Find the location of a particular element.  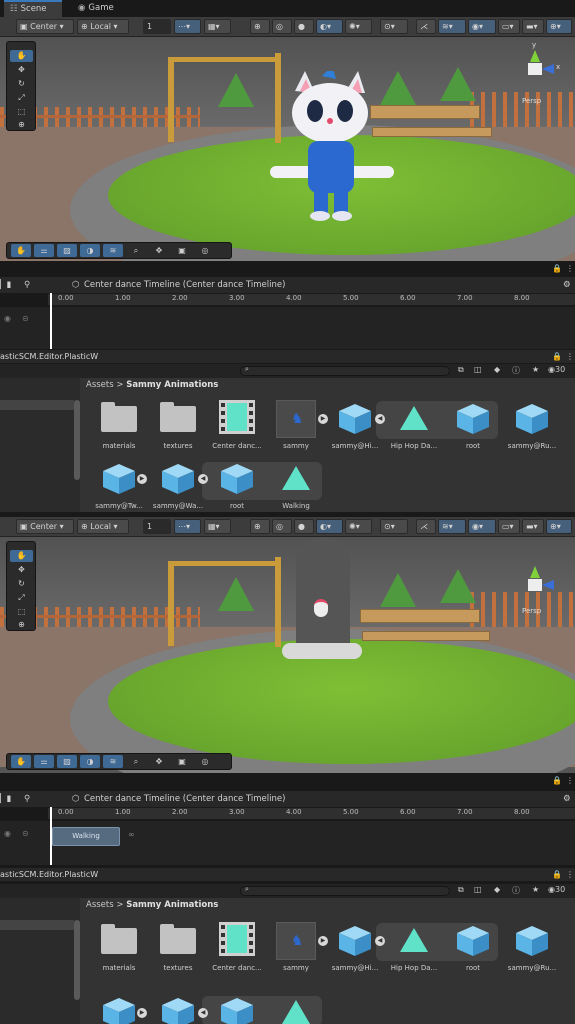

grid-snap-button: ⋯▾ is located at coordinates (187, 526).